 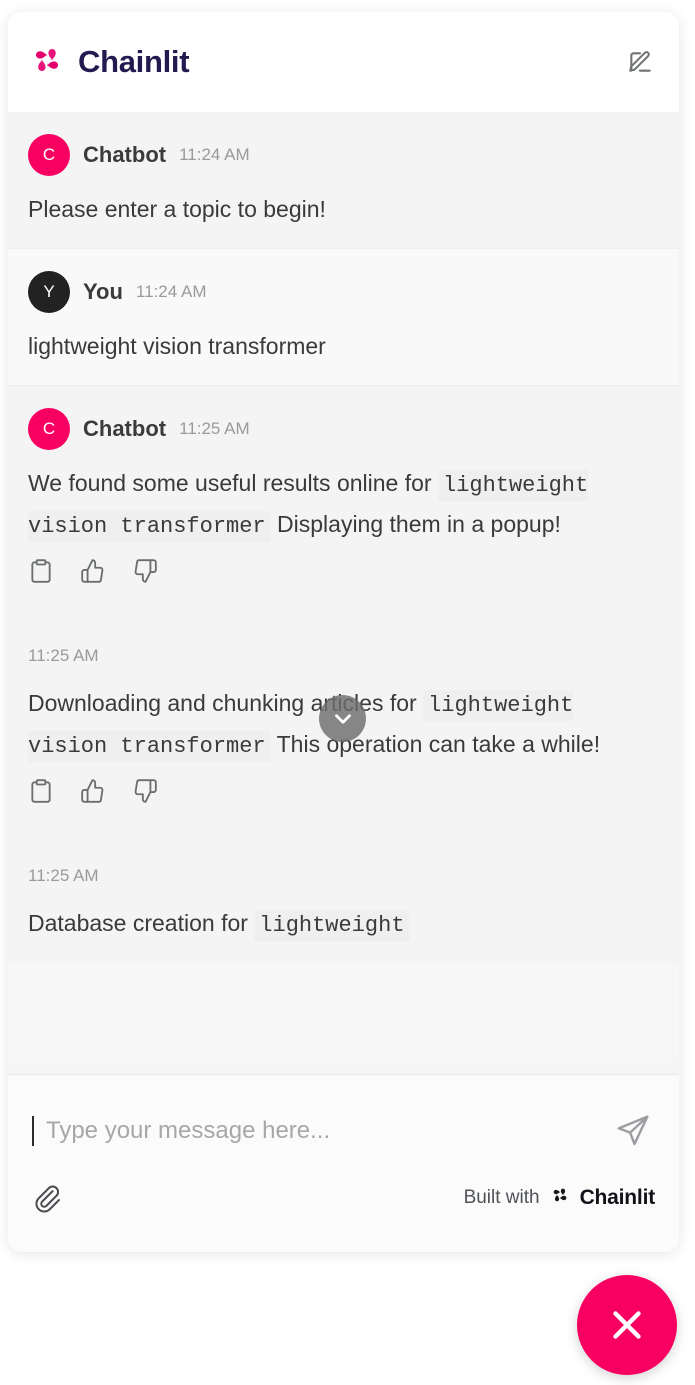 I want to click on close-x-icon, so click(x=627, y=1325).